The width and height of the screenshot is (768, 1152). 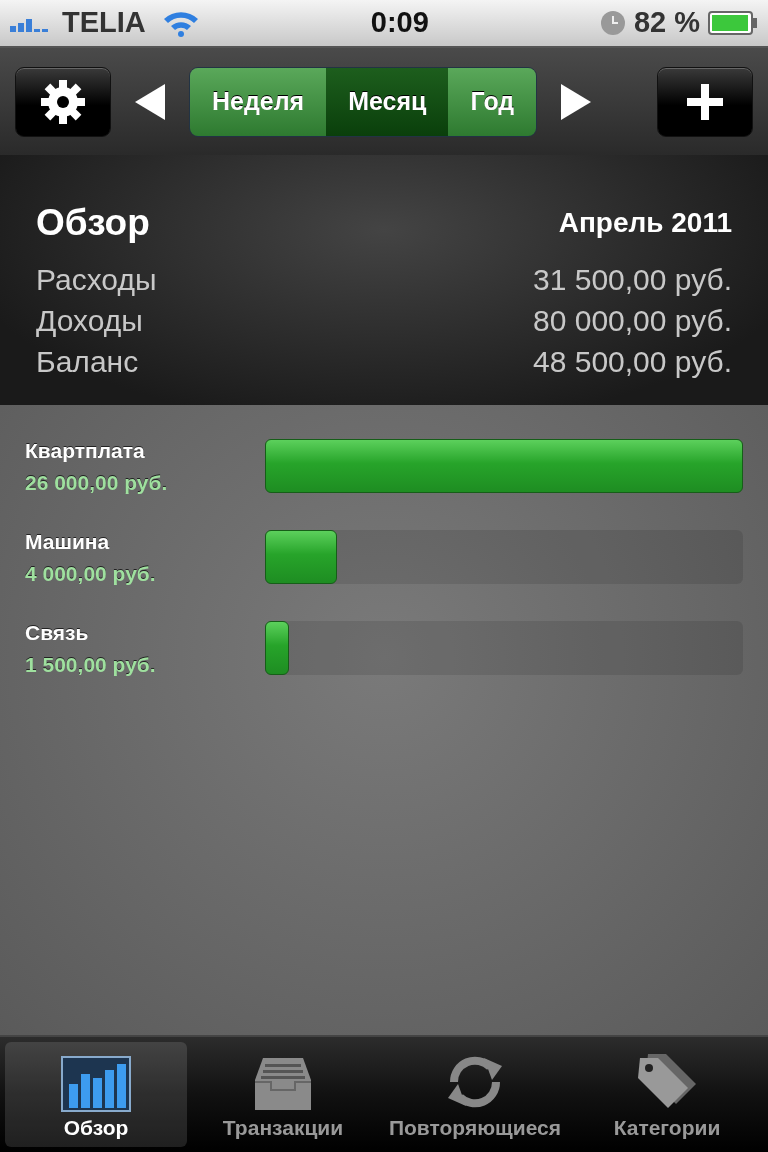 What do you see at coordinates (632, 361) in the screenshot?
I see `summary-value: 48 500,00 руб.` at bounding box center [632, 361].